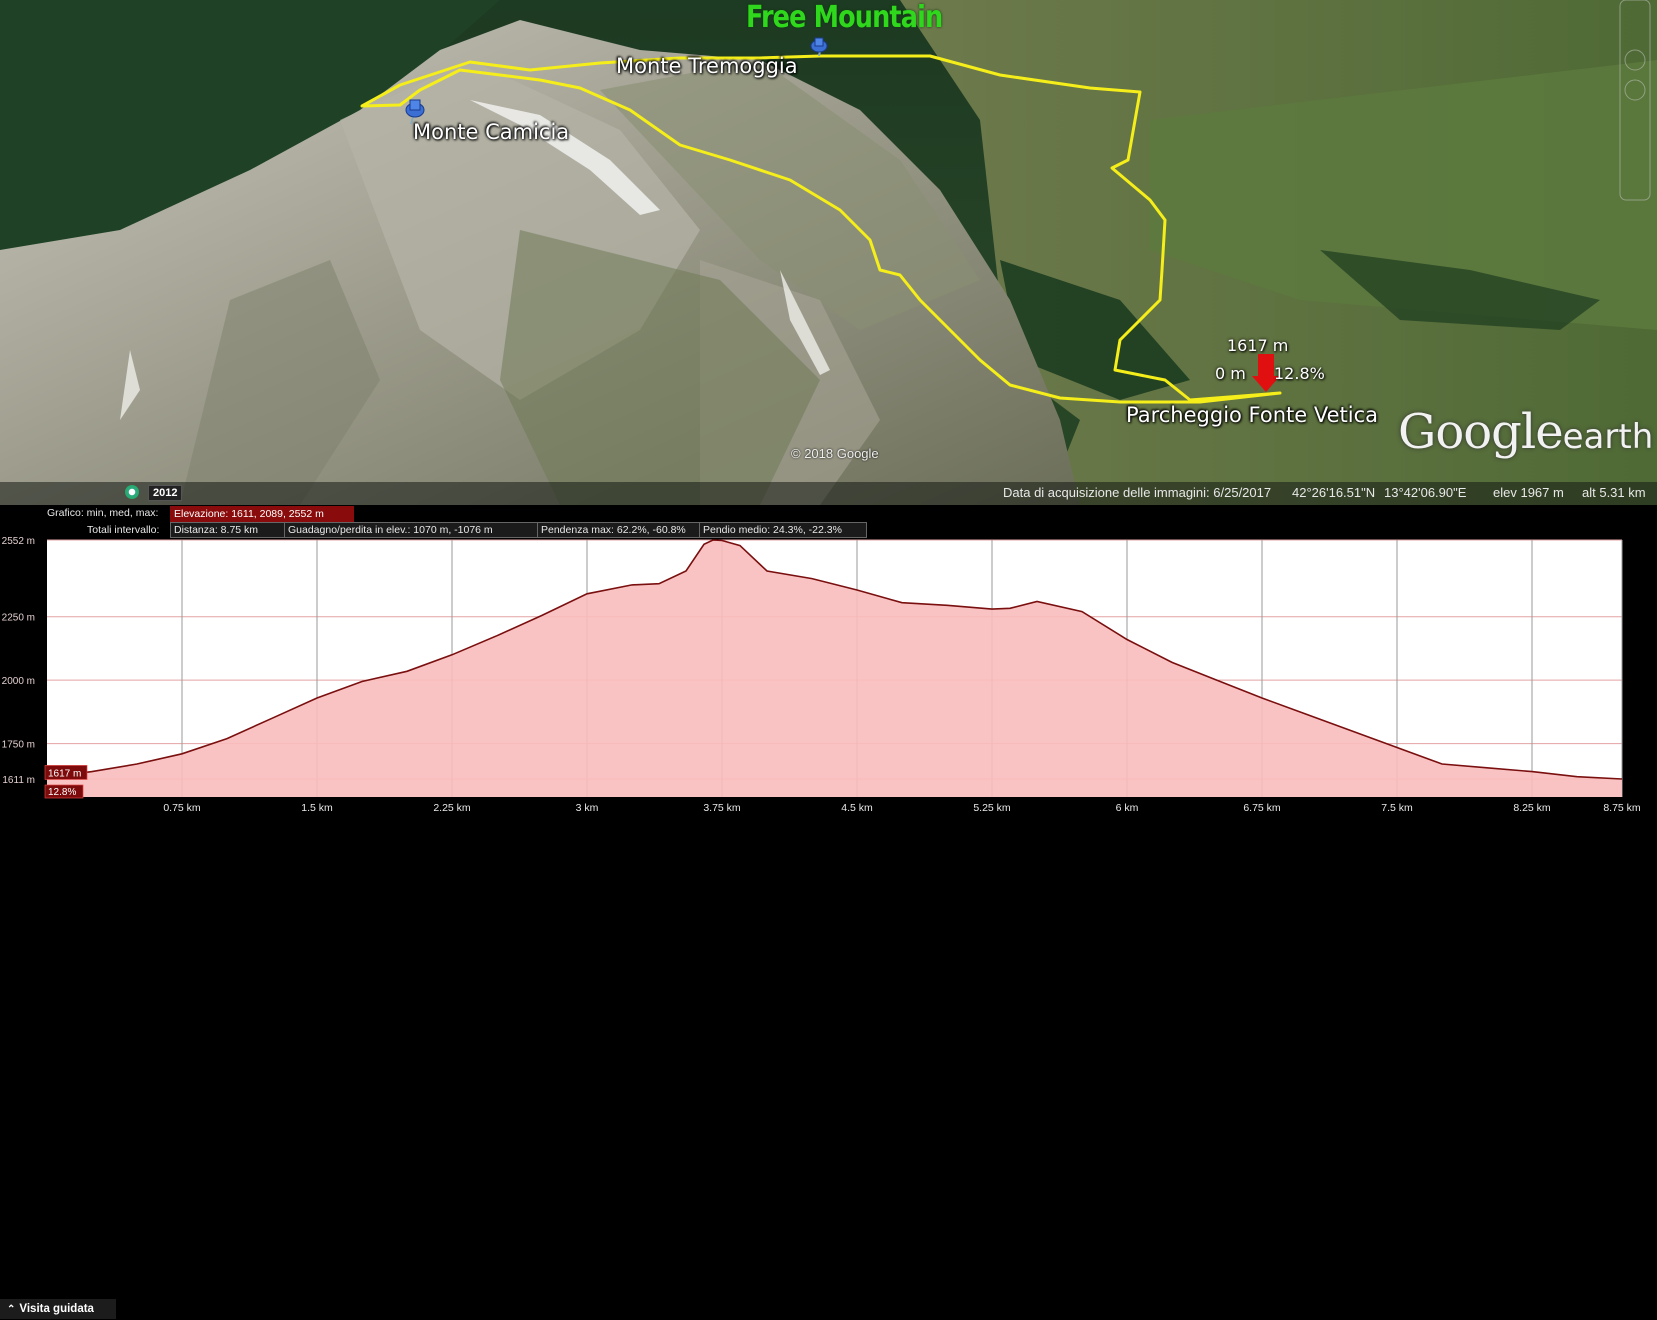 Image resolution: width=1657 pixels, height=1320 pixels. I want to click on historical-imagery-clock-icon, so click(132, 492).